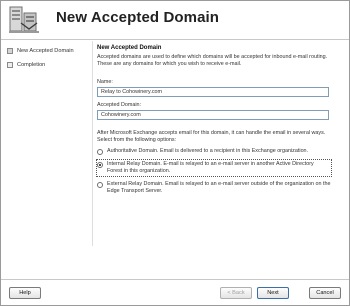  What do you see at coordinates (236, 293) in the screenshot?
I see `back-button: < Back` at bounding box center [236, 293].